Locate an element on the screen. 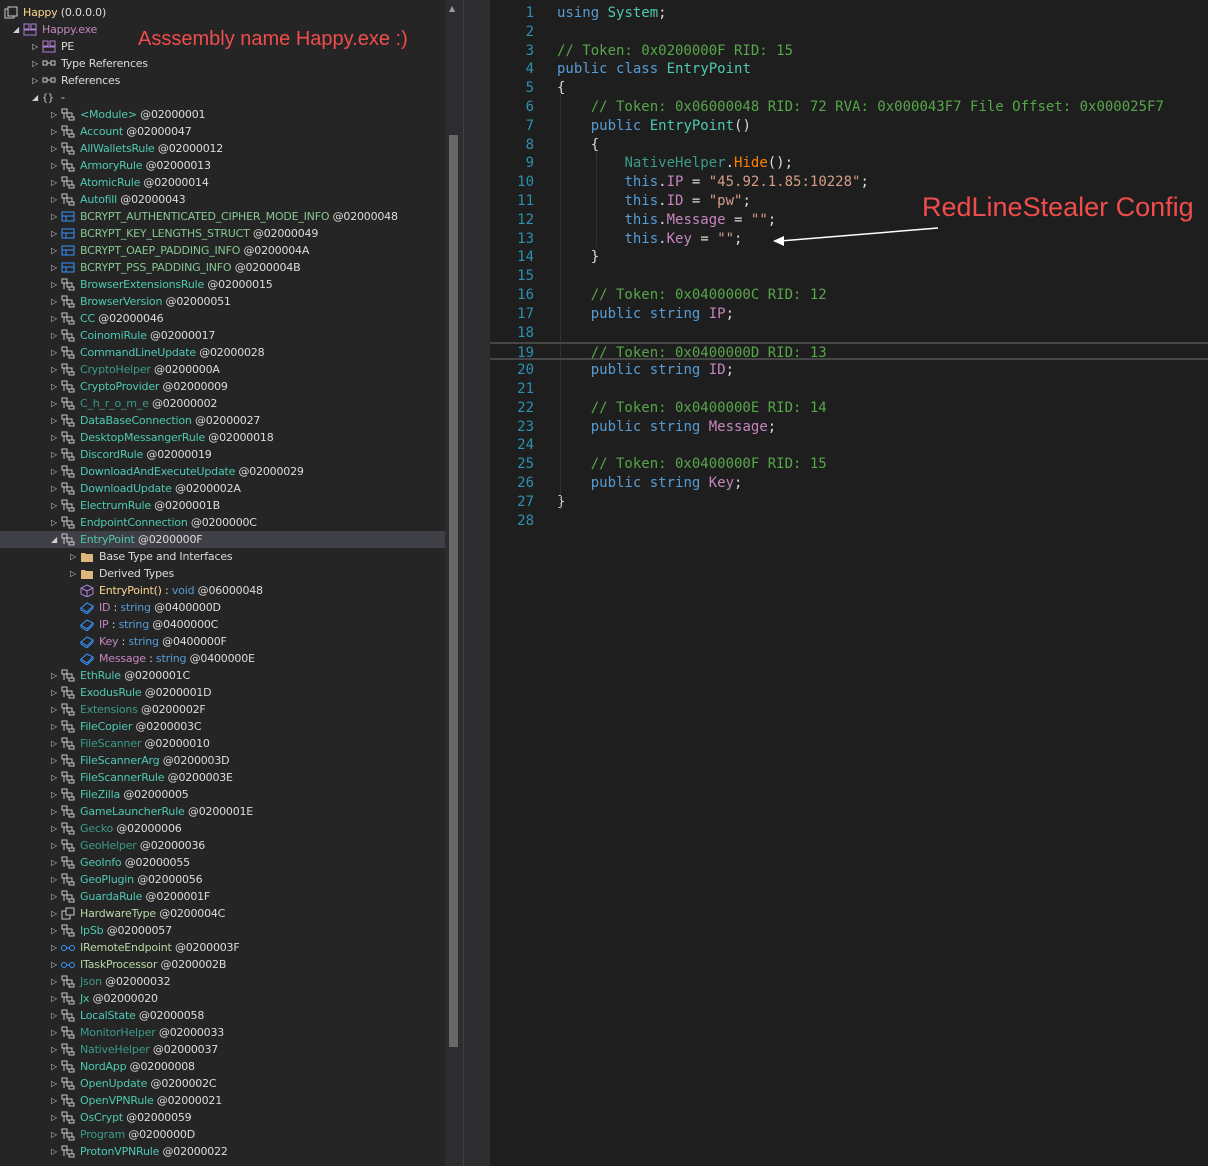 Image resolution: width=1208 pixels, height=1166 pixels. tree-node: ▷ Base Type and Interfaces is located at coordinates (222, 556).